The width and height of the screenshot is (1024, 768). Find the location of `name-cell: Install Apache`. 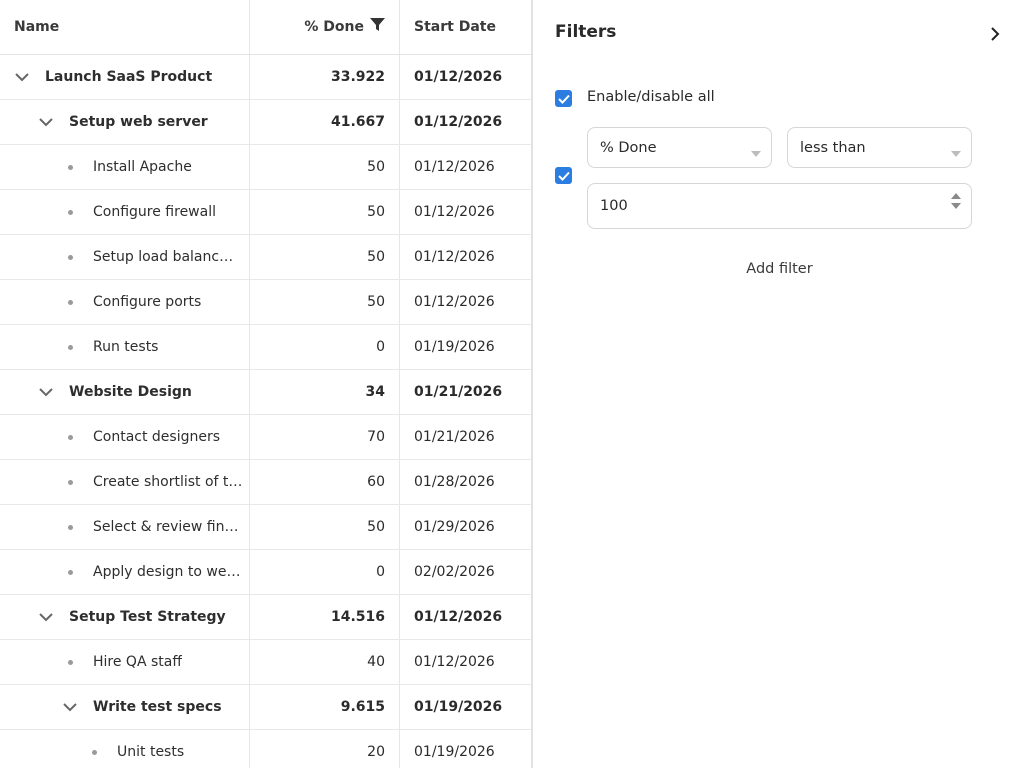

name-cell: Install Apache is located at coordinates (125, 167).